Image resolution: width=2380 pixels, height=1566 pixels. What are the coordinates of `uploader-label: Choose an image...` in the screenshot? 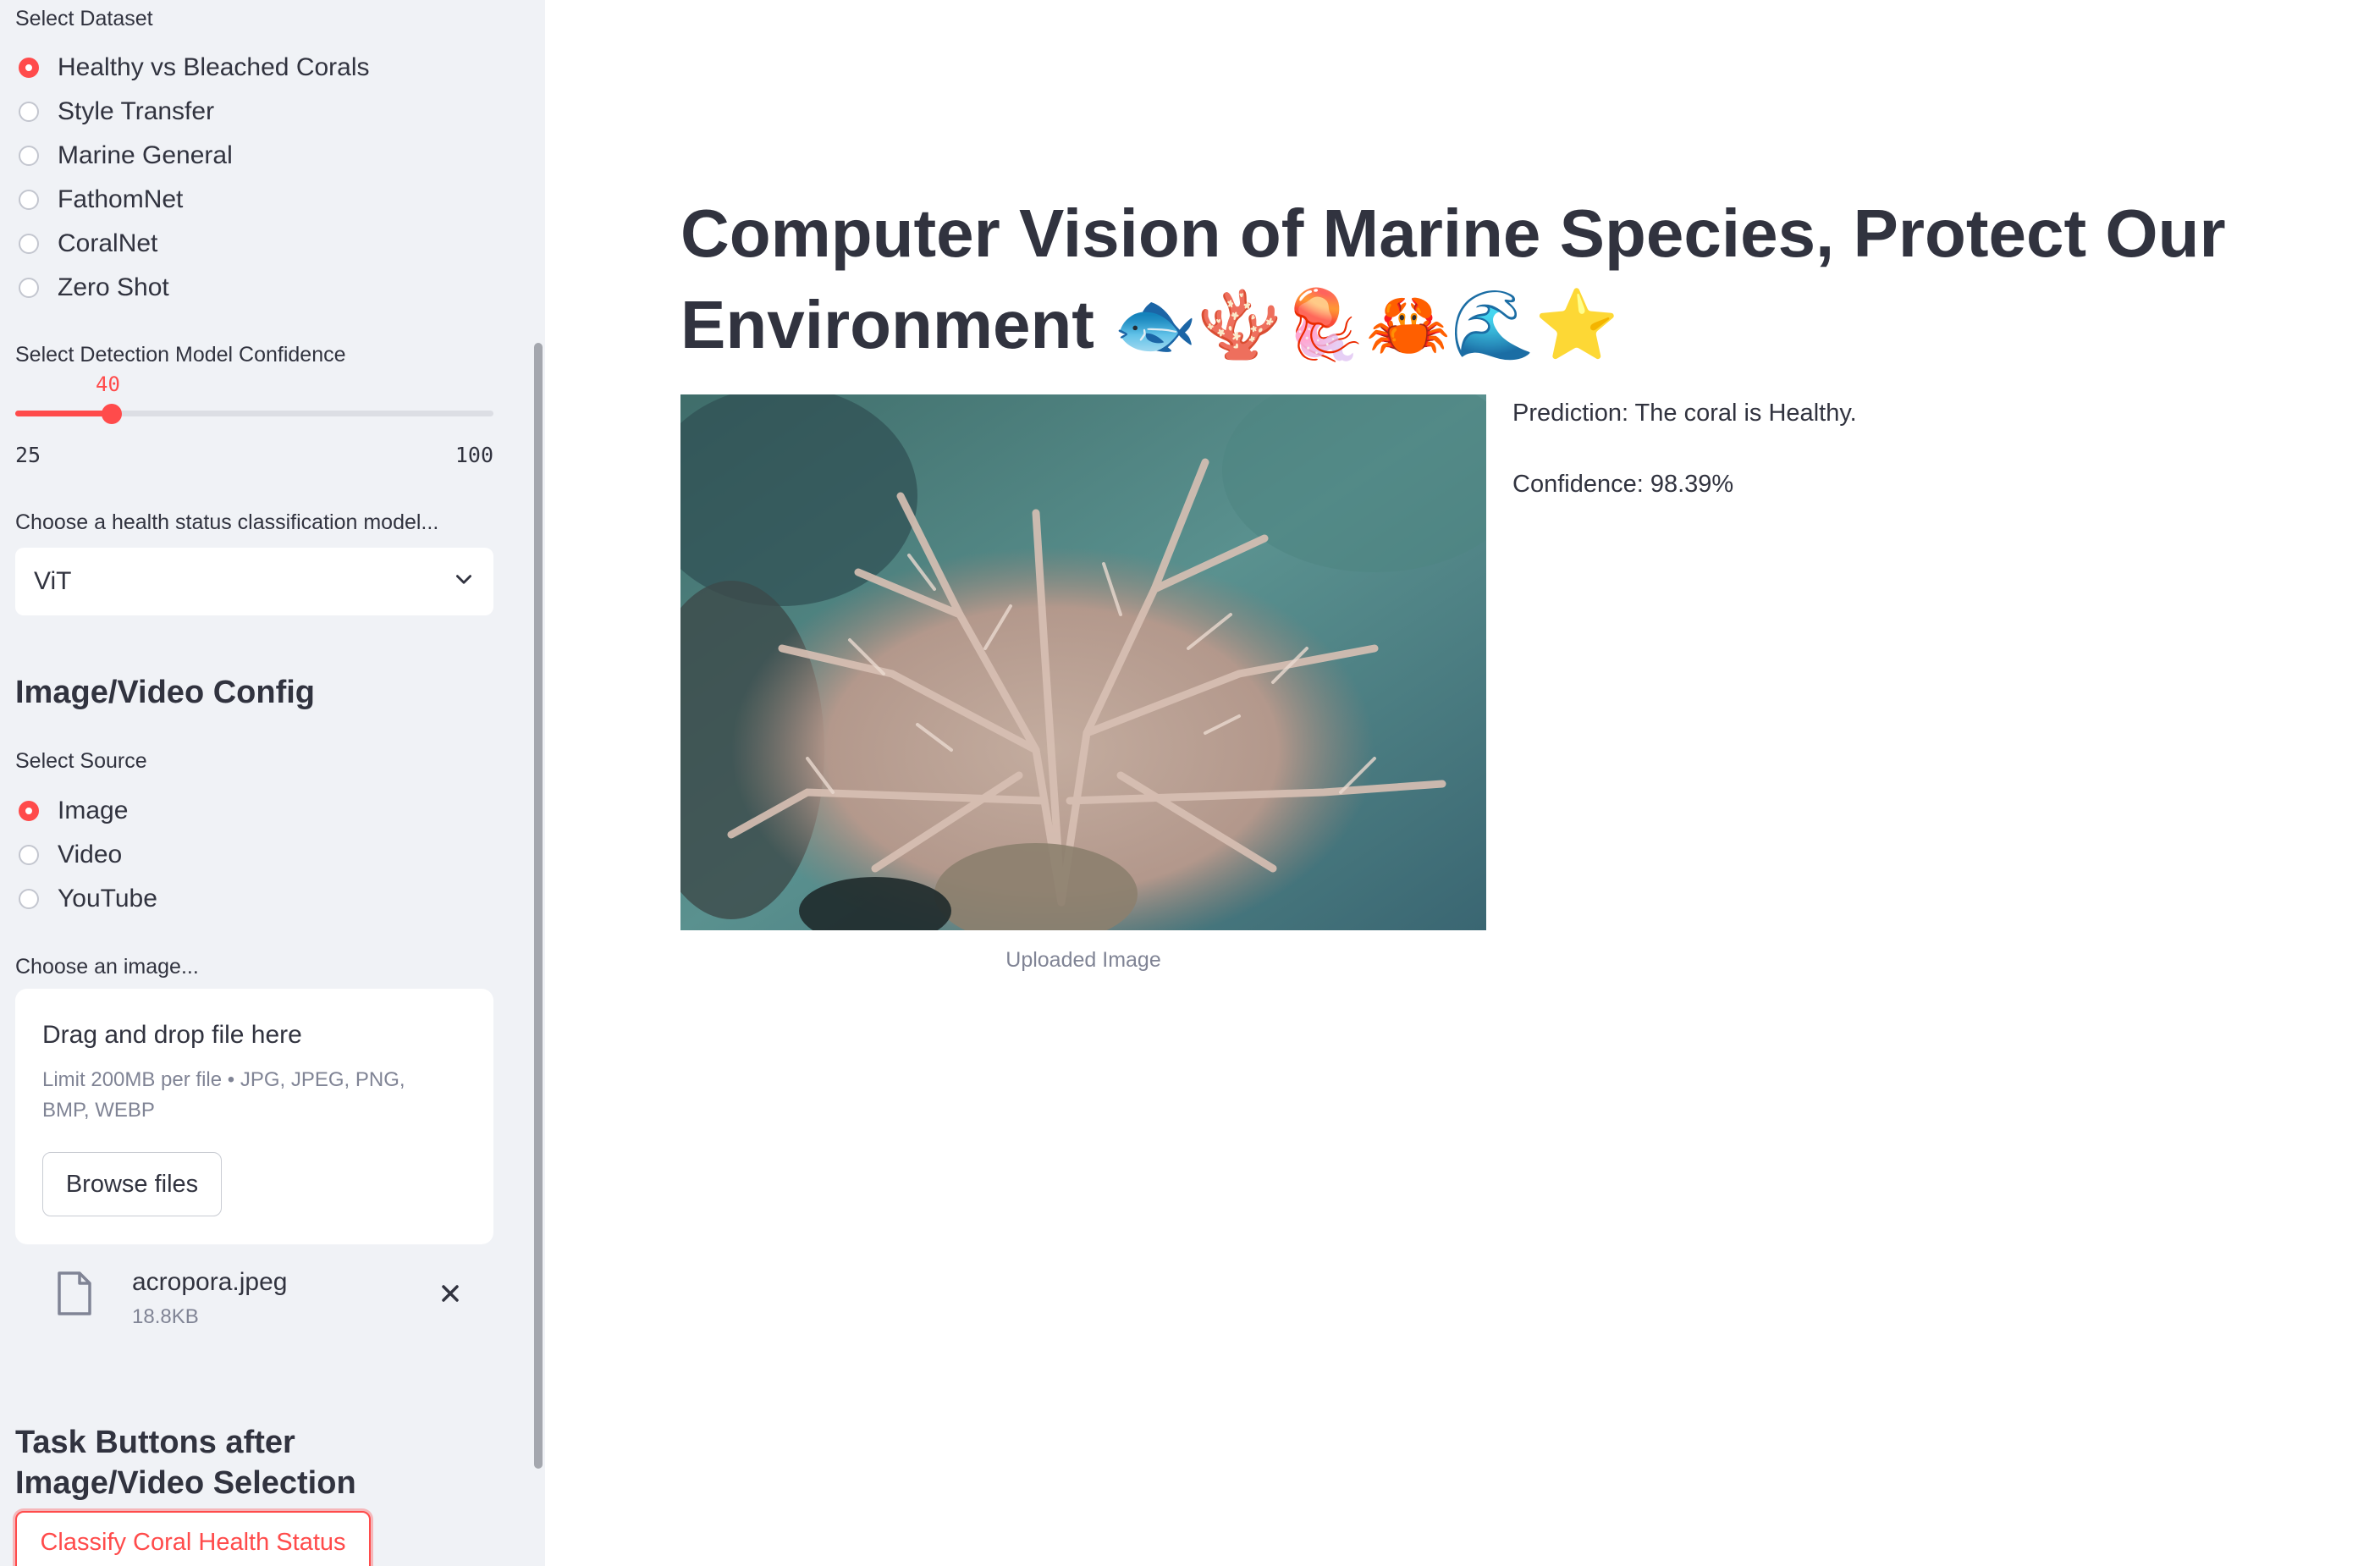 It's located at (107, 967).